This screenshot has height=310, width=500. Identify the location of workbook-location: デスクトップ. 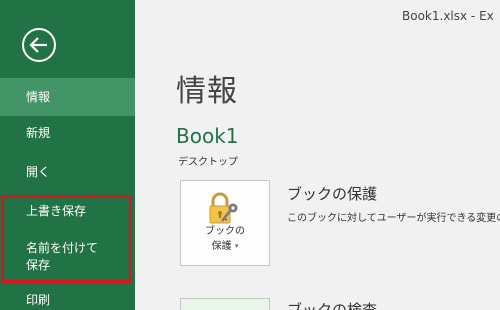
(208, 160).